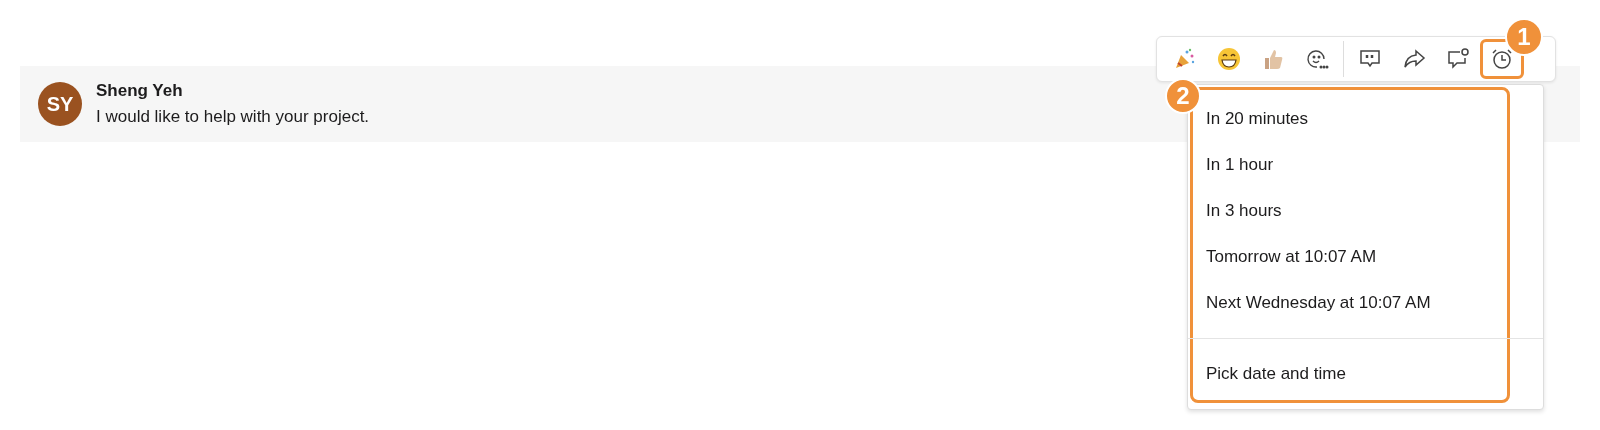 This screenshot has height=430, width=1600. Describe the element at coordinates (1229, 59) in the screenshot. I see `grinning-face-icon` at that location.